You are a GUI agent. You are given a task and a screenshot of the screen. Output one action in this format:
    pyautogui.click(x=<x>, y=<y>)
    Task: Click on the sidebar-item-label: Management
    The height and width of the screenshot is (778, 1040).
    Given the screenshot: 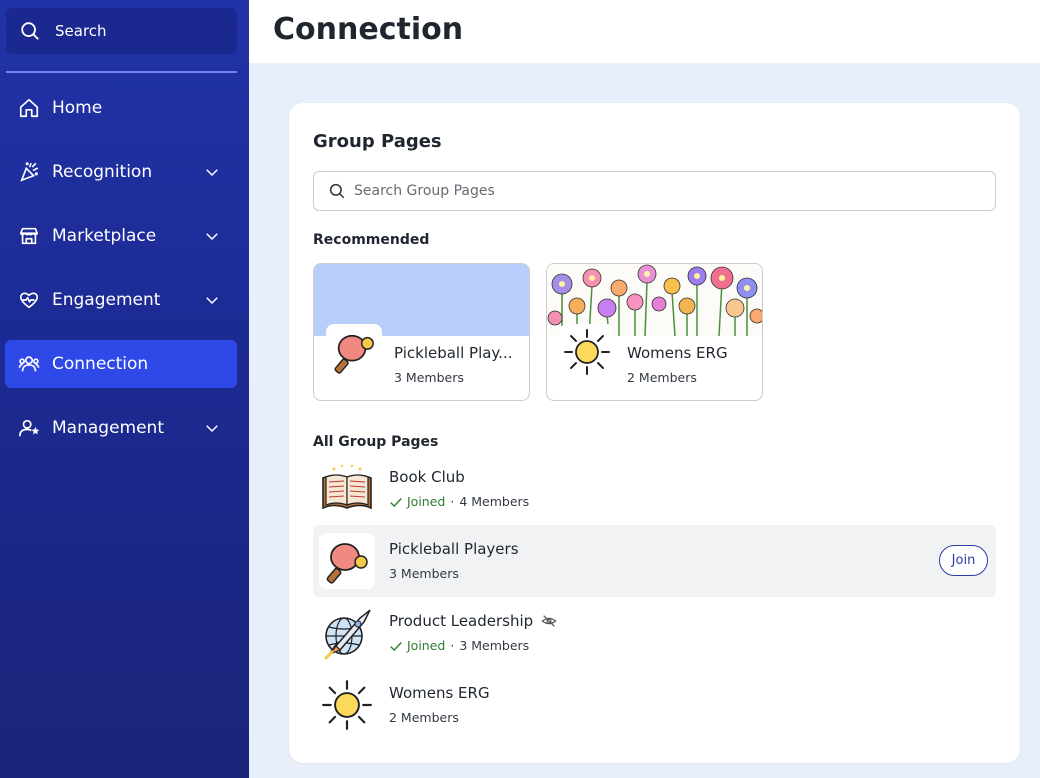 What is the action you would take?
    pyautogui.click(x=108, y=428)
    